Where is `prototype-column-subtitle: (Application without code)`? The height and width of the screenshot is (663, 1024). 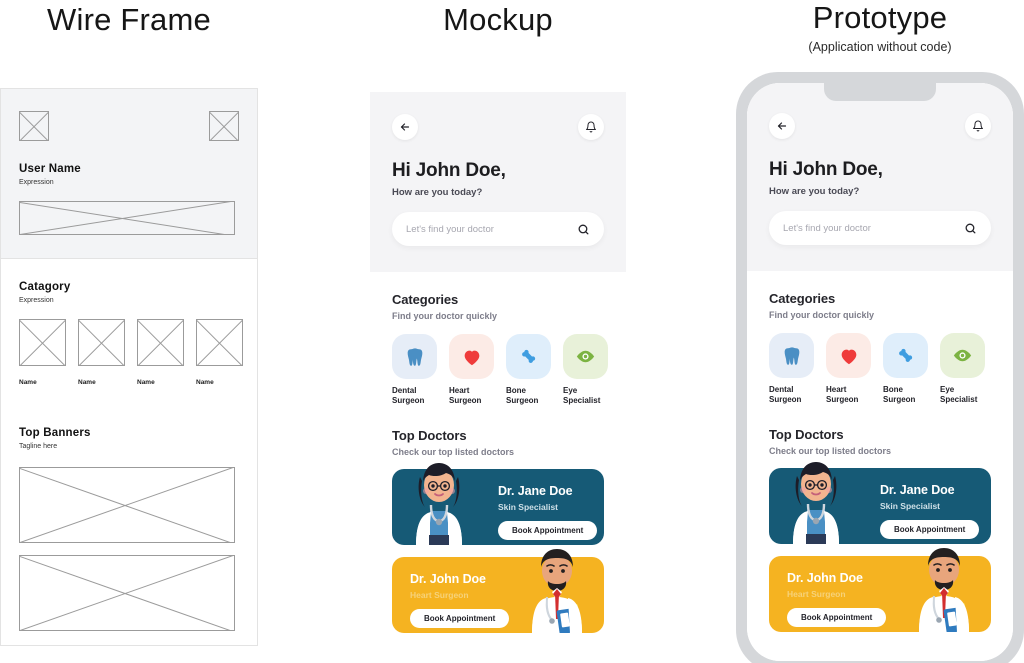 prototype-column-subtitle: (Application without code) is located at coordinates (880, 47).